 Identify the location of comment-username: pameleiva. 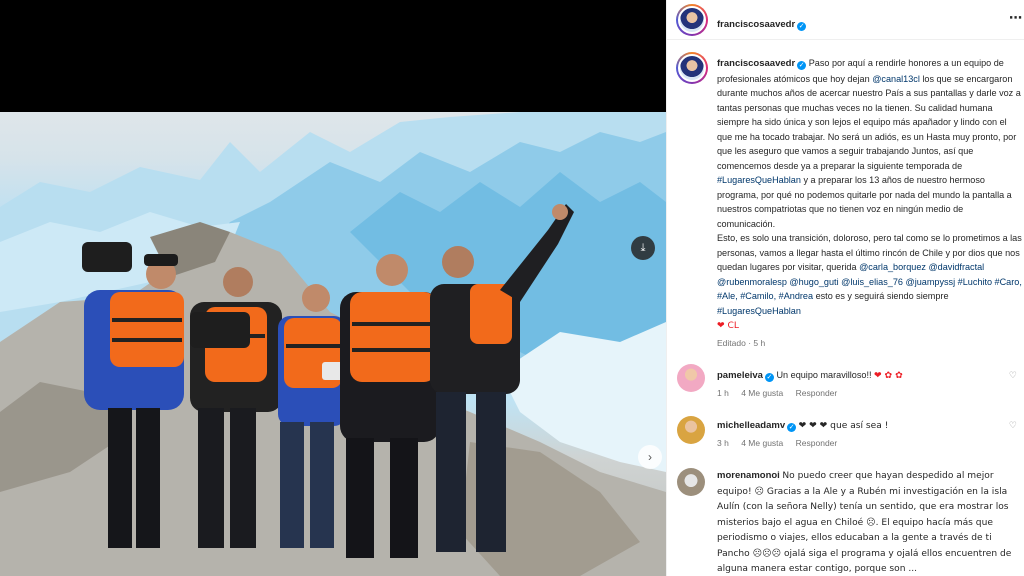
(740, 375).